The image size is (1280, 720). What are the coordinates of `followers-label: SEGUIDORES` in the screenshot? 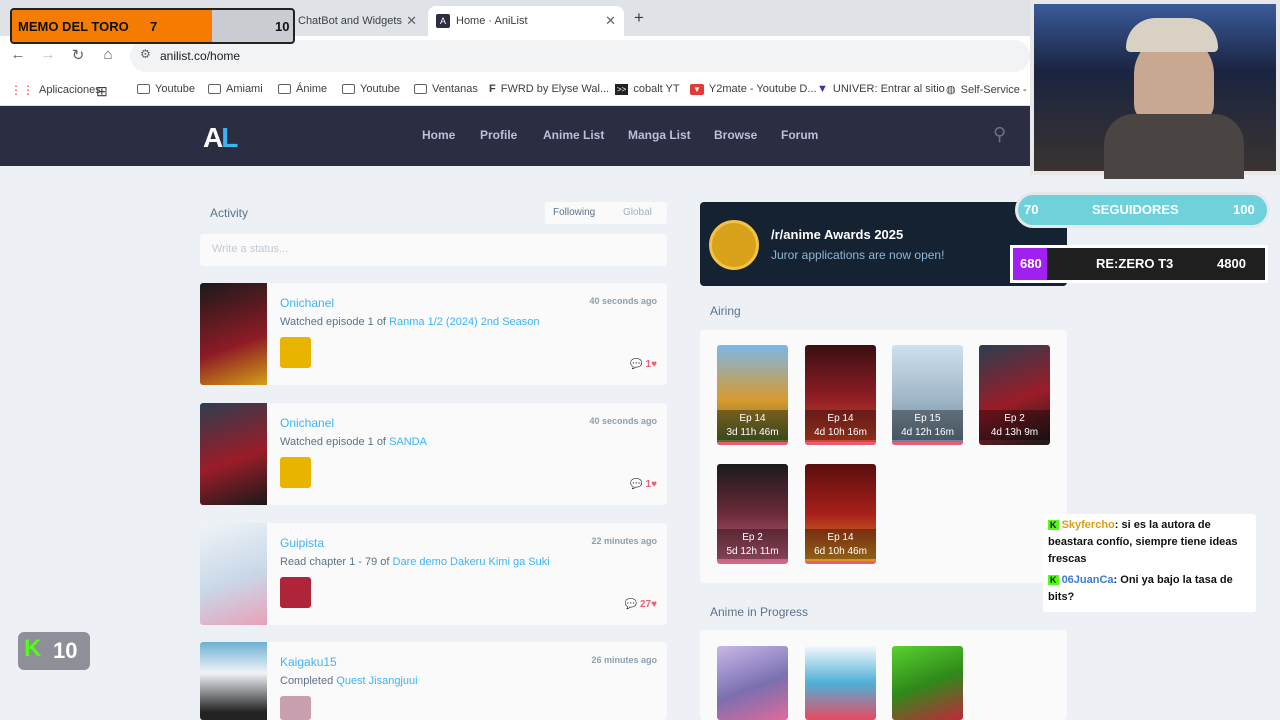 It's located at (1135, 209).